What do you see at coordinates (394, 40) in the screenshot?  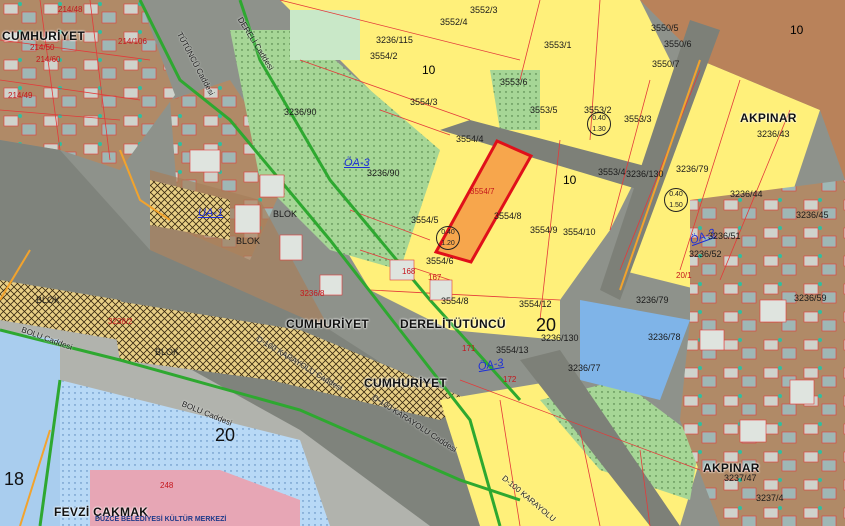 I see `parcel-3236-115: 3236/115` at bounding box center [394, 40].